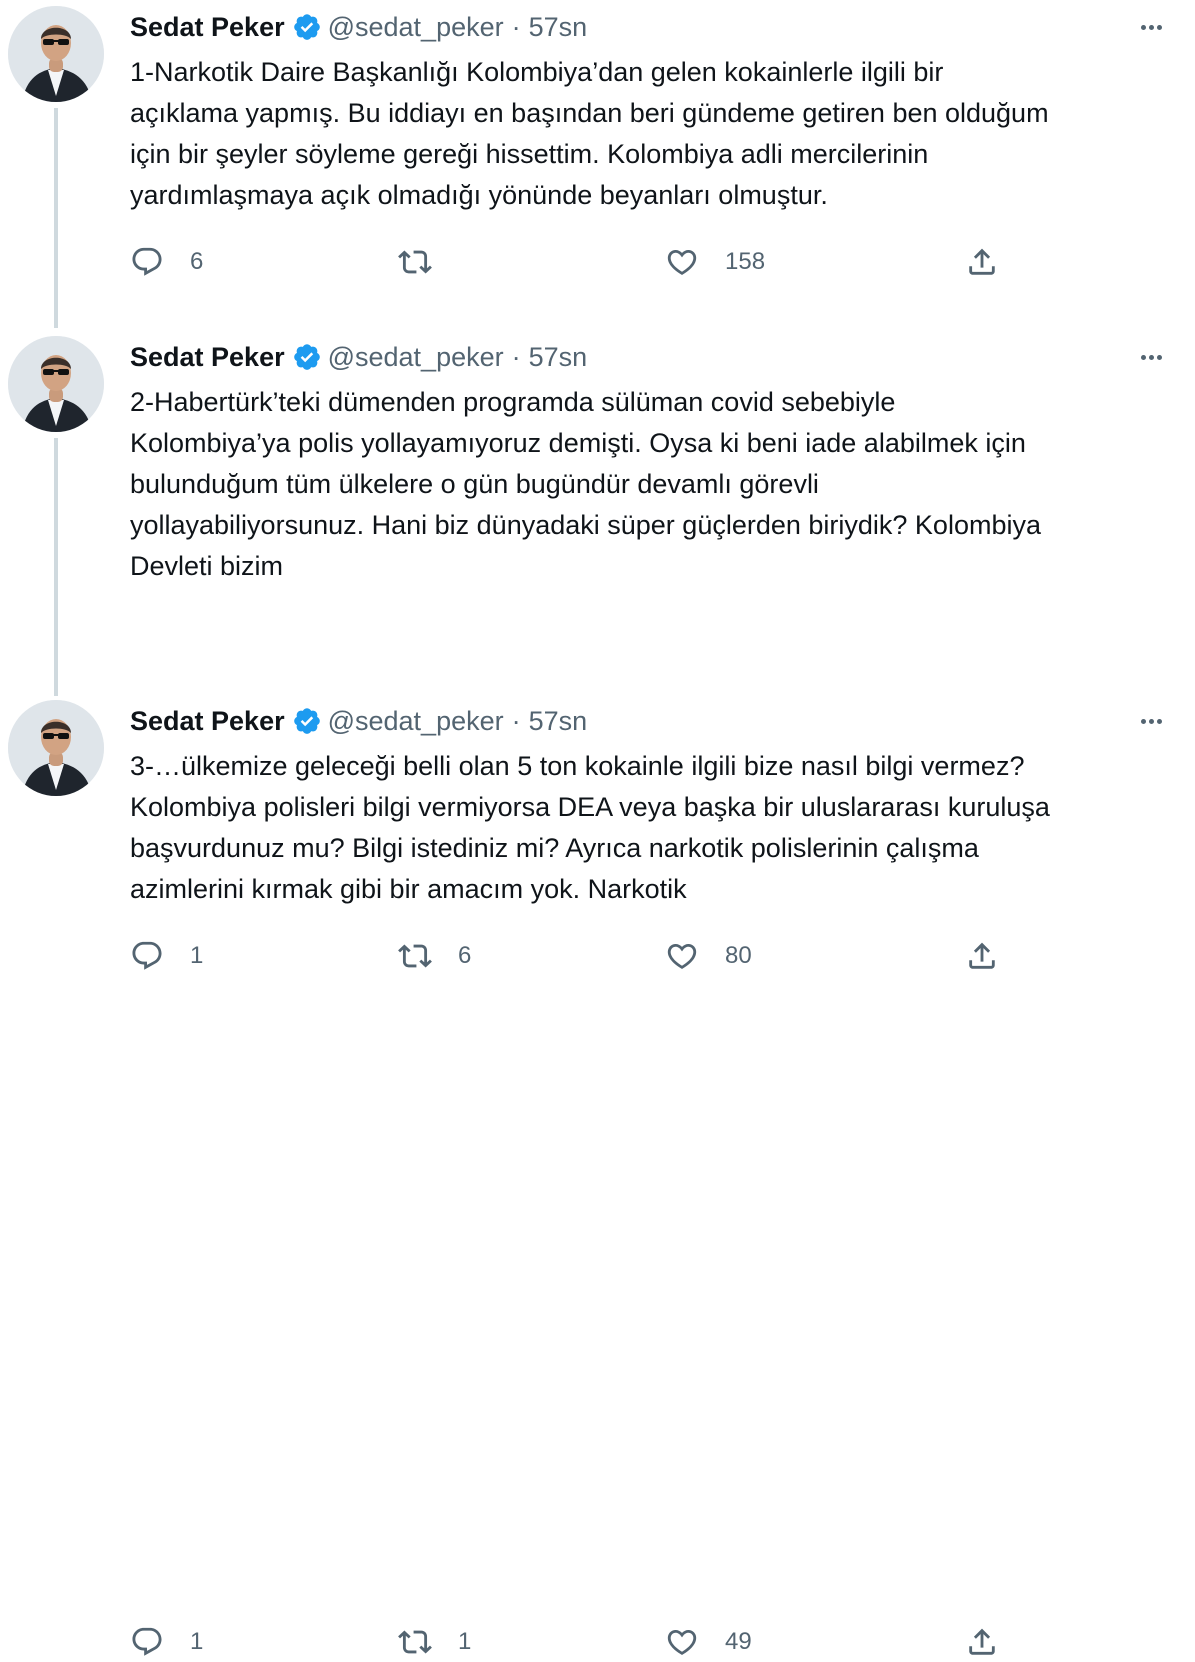 The image size is (1195, 1662). Describe the element at coordinates (434, 1642) in the screenshot. I see `retweet-button: 1` at that location.